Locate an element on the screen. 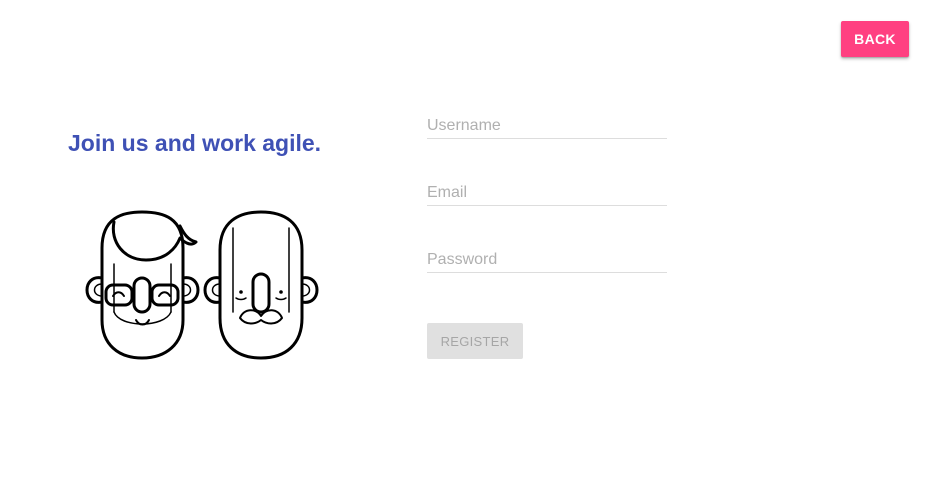 This screenshot has height=492, width=934. register-button: REGISTER is located at coordinates (475, 341).